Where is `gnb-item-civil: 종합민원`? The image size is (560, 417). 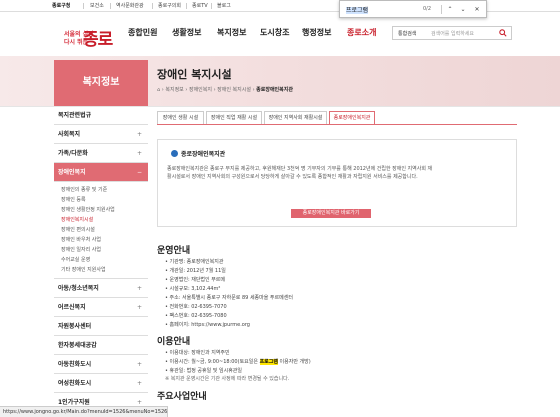
gnb-item-civil: 종합민원 is located at coordinates (142, 32).